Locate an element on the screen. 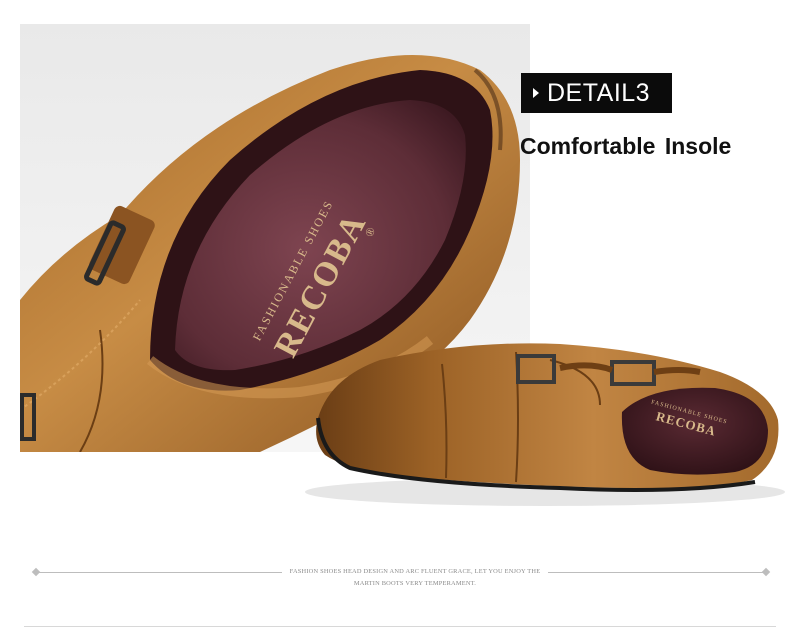 Image resolution: width=800 pixels, height=628 pixels. bottom-divider is located at coordinates (400, 626).